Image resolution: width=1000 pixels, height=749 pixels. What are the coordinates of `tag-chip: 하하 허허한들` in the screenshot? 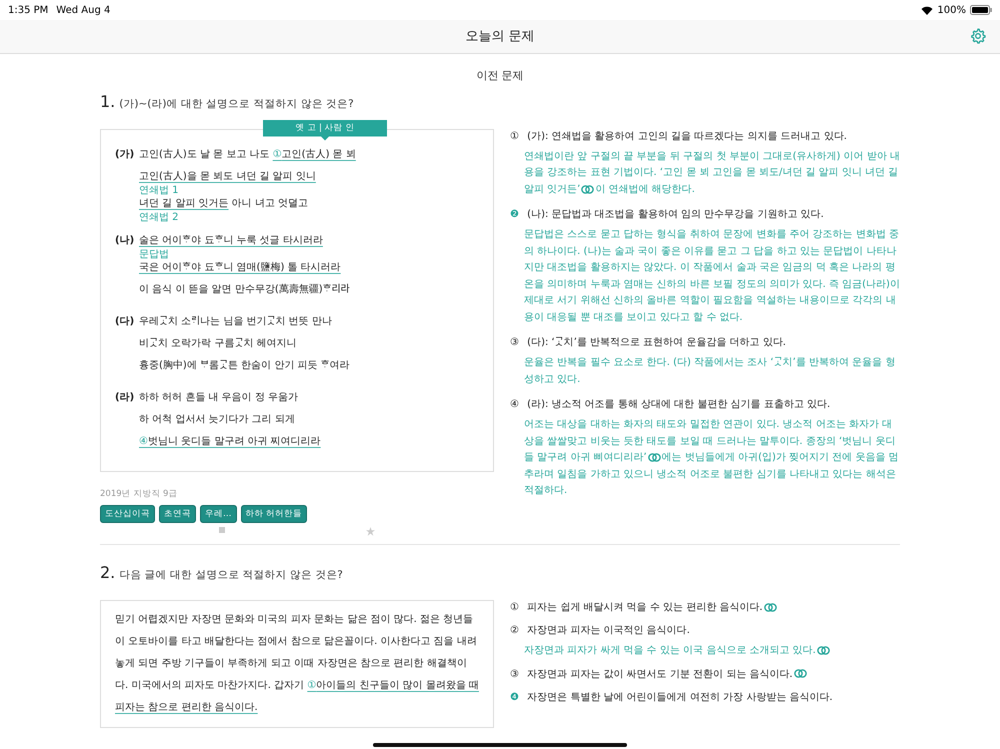 It's located at (274, 514).